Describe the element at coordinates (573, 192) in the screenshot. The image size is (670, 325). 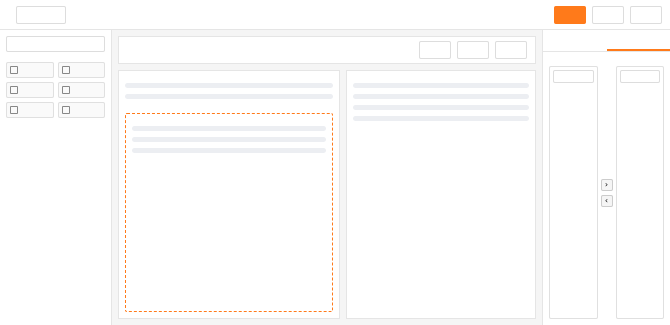
I see `available-field-list` at that location.